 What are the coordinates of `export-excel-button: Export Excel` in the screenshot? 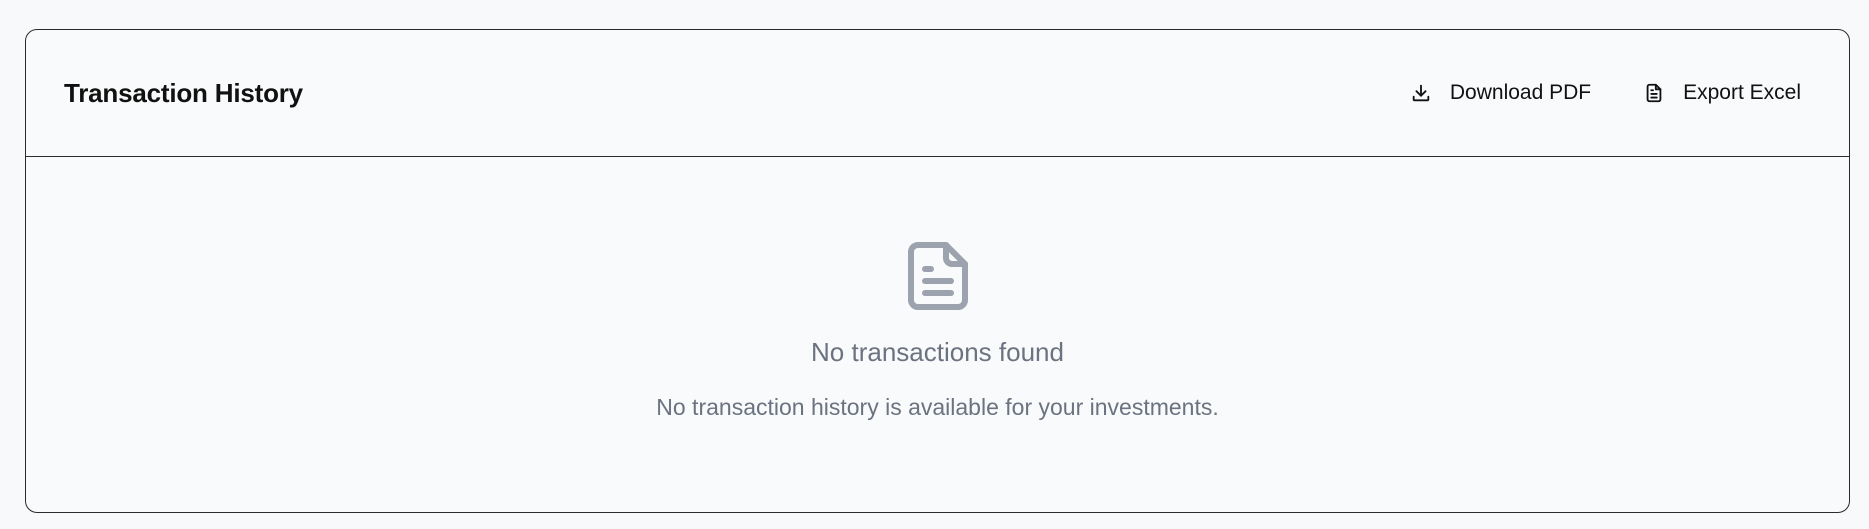 It's located at (1721, 93).